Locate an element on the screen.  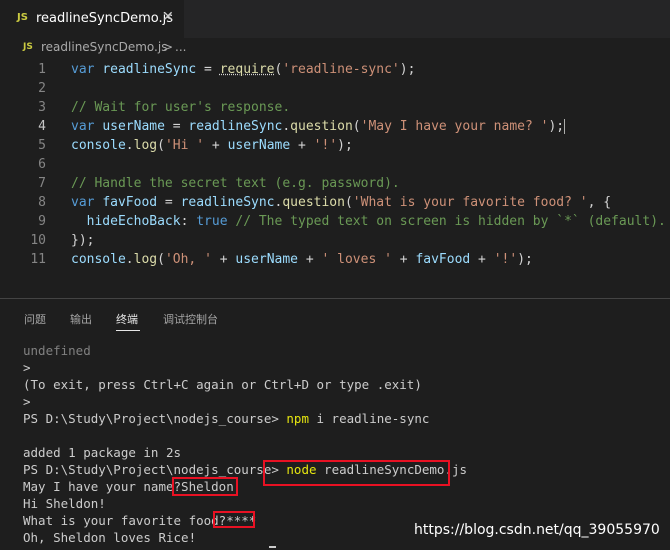
code-token: 'Oh, ' is located at coordinates (188, 259).